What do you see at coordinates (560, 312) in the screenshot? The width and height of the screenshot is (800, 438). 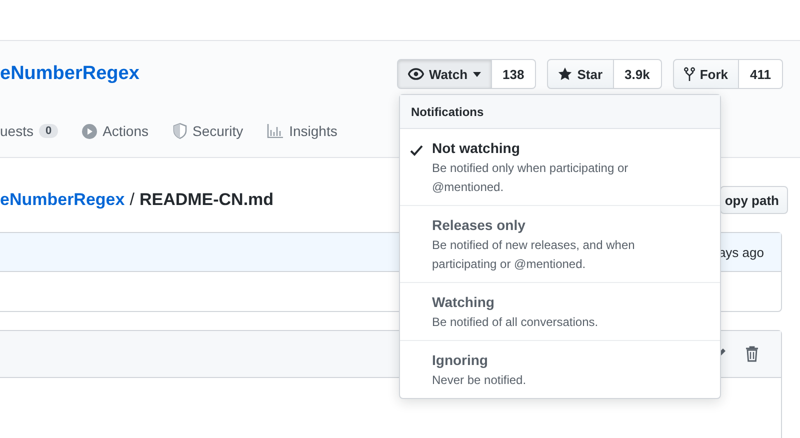 I see `menu-item: Watching Be notified of all conversations.` at bounding box center [560, 312].